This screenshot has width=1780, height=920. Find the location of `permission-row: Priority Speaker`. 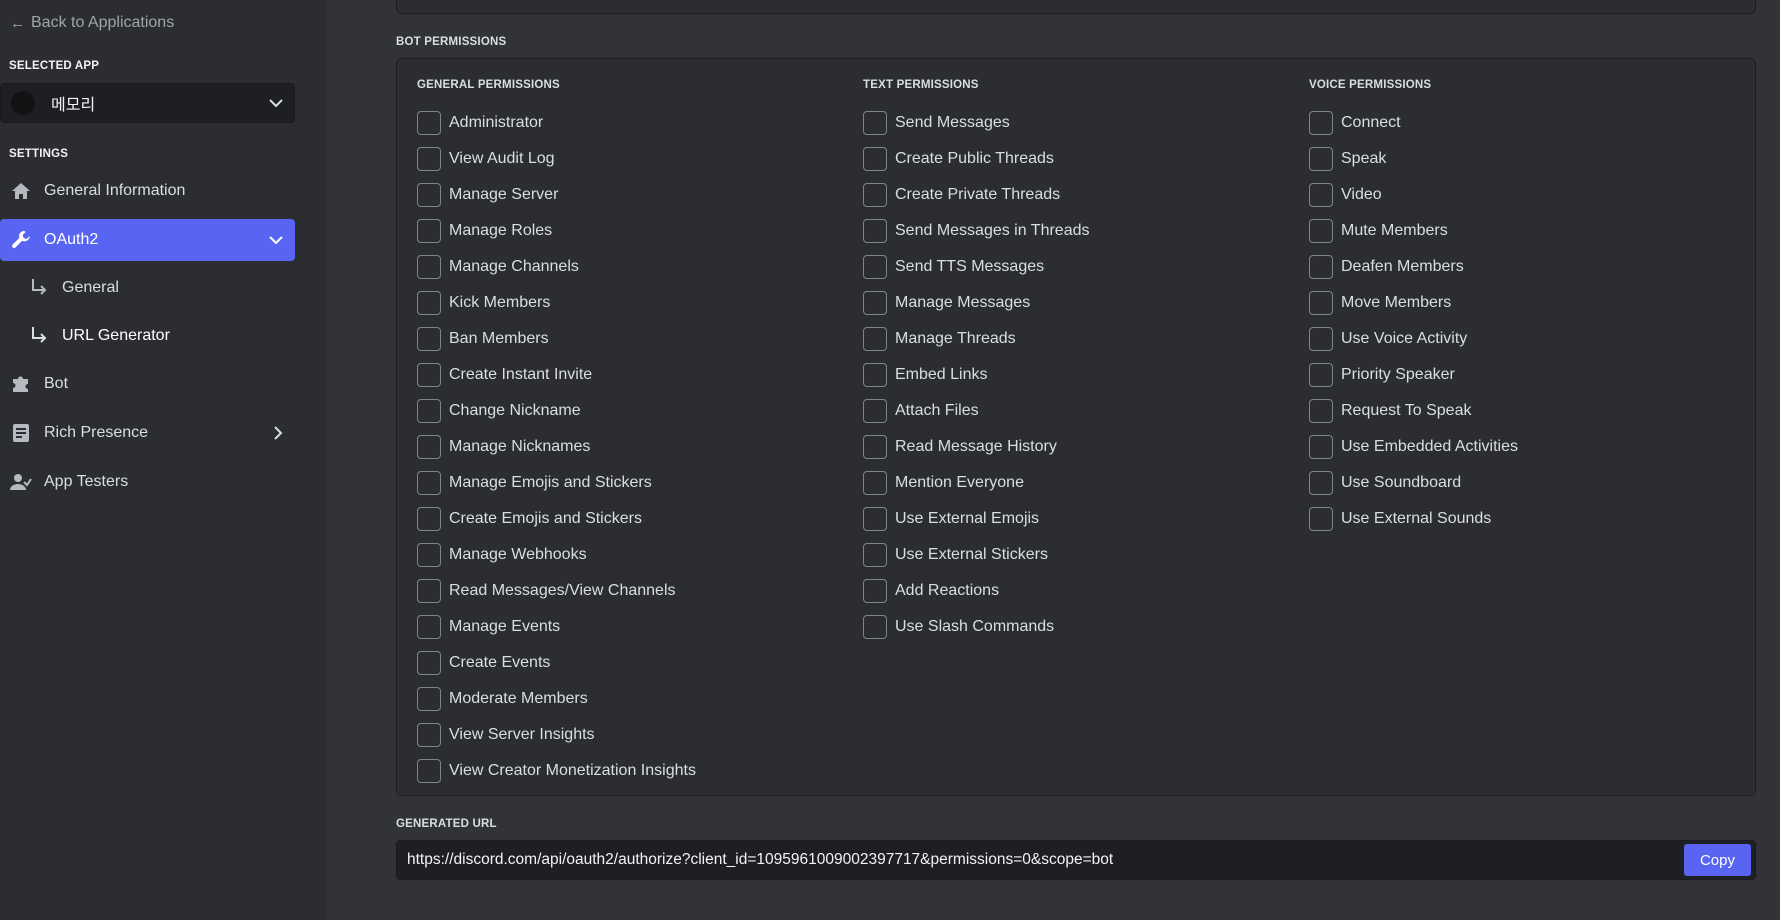

permission-row: Priority Speaker is located at coordinates (1413, 375).